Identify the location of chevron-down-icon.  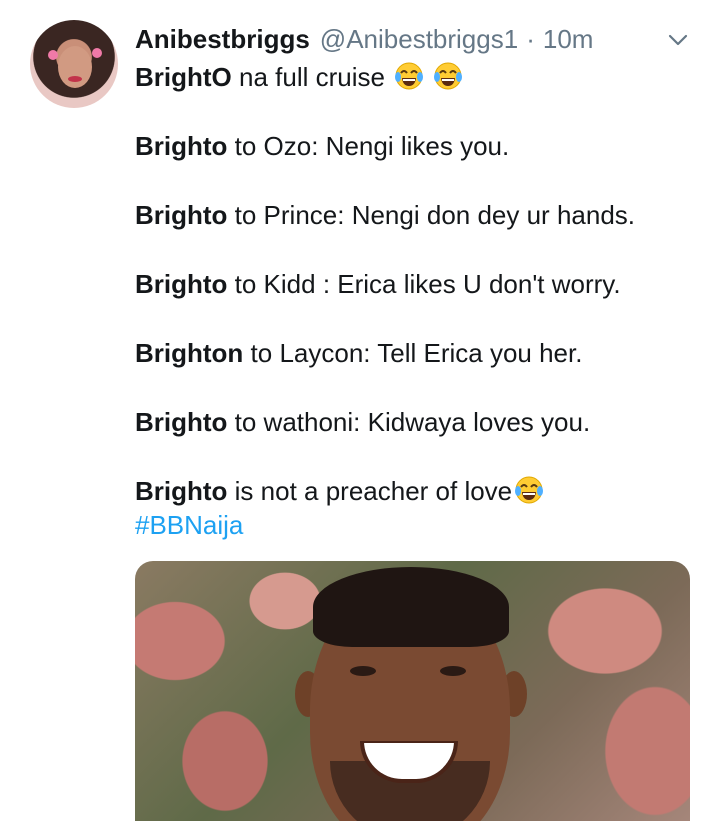
(678, 40).